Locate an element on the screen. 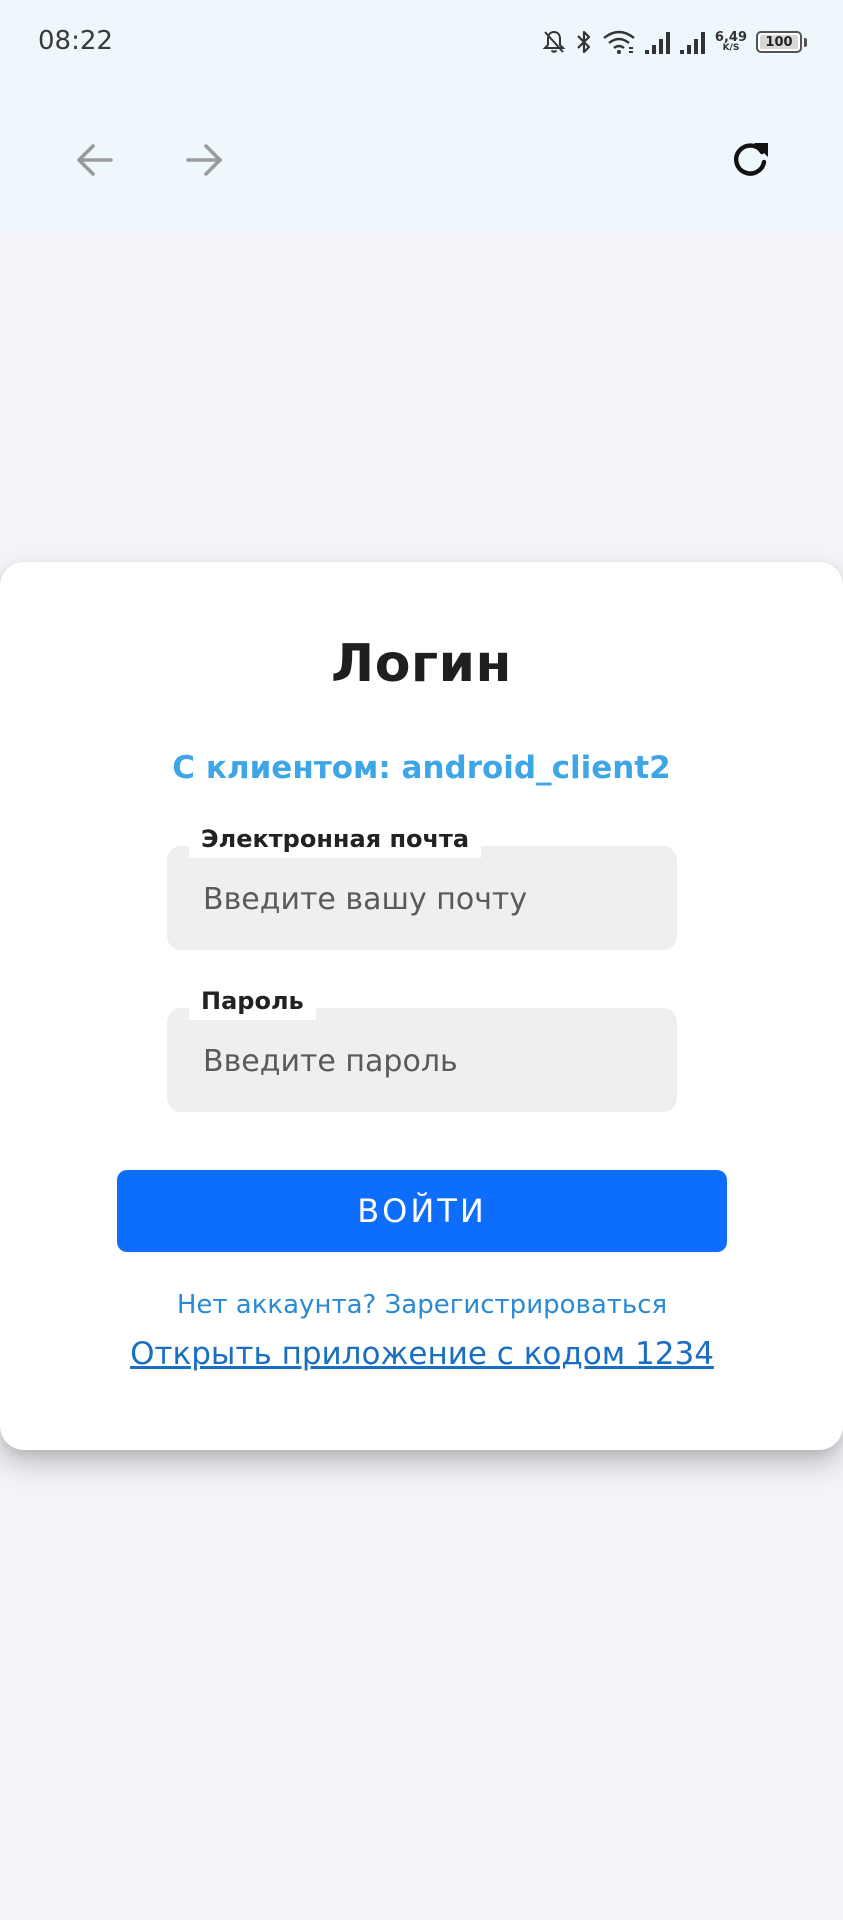 This screenshot has width=843, height=1920. arrow-left-icon is located at coordinates (95, 160).